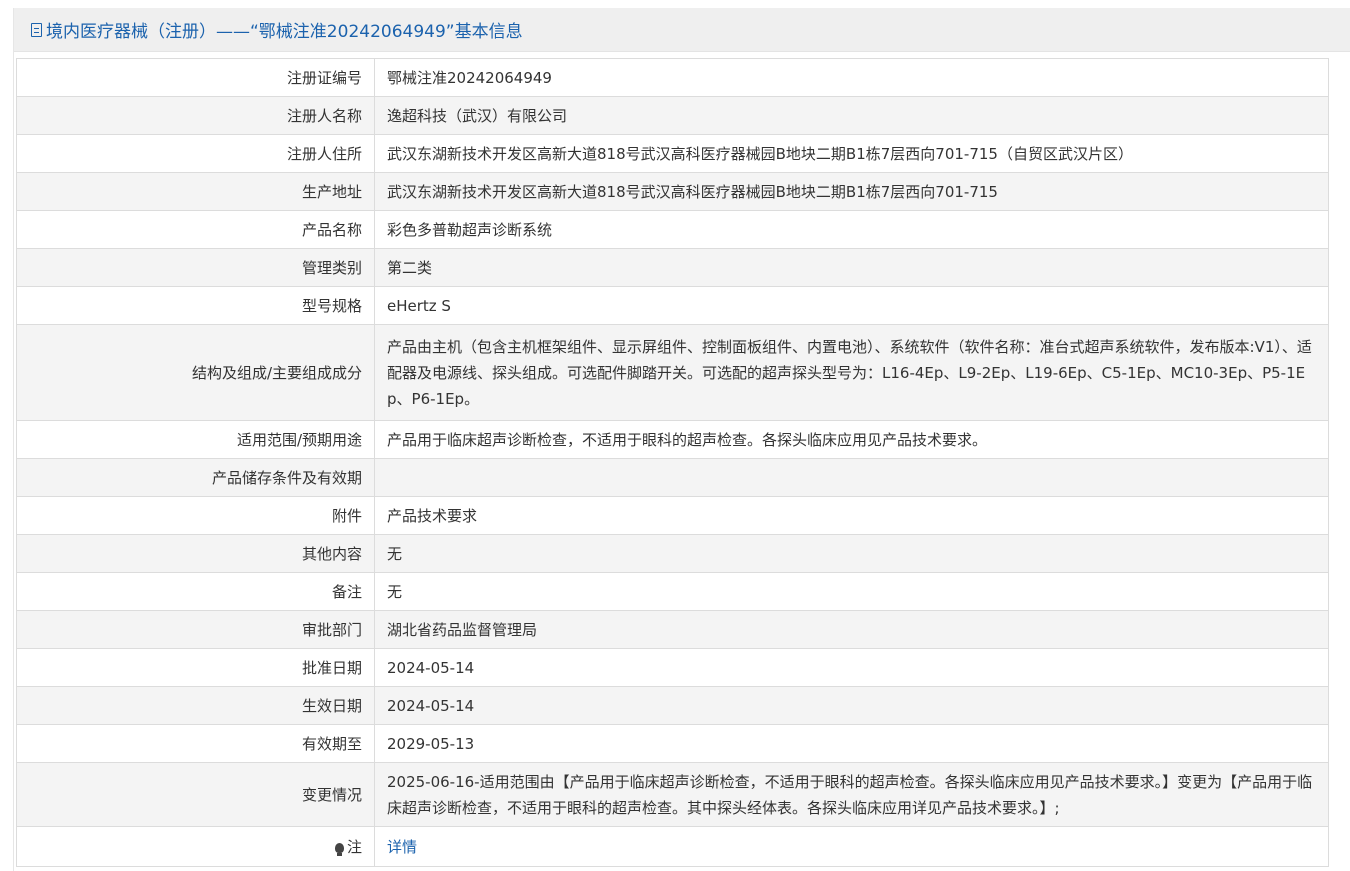  What do you see at coordinates (851, 477) in the screenshot?
I see `row-value` at bounding box center [851, 477].